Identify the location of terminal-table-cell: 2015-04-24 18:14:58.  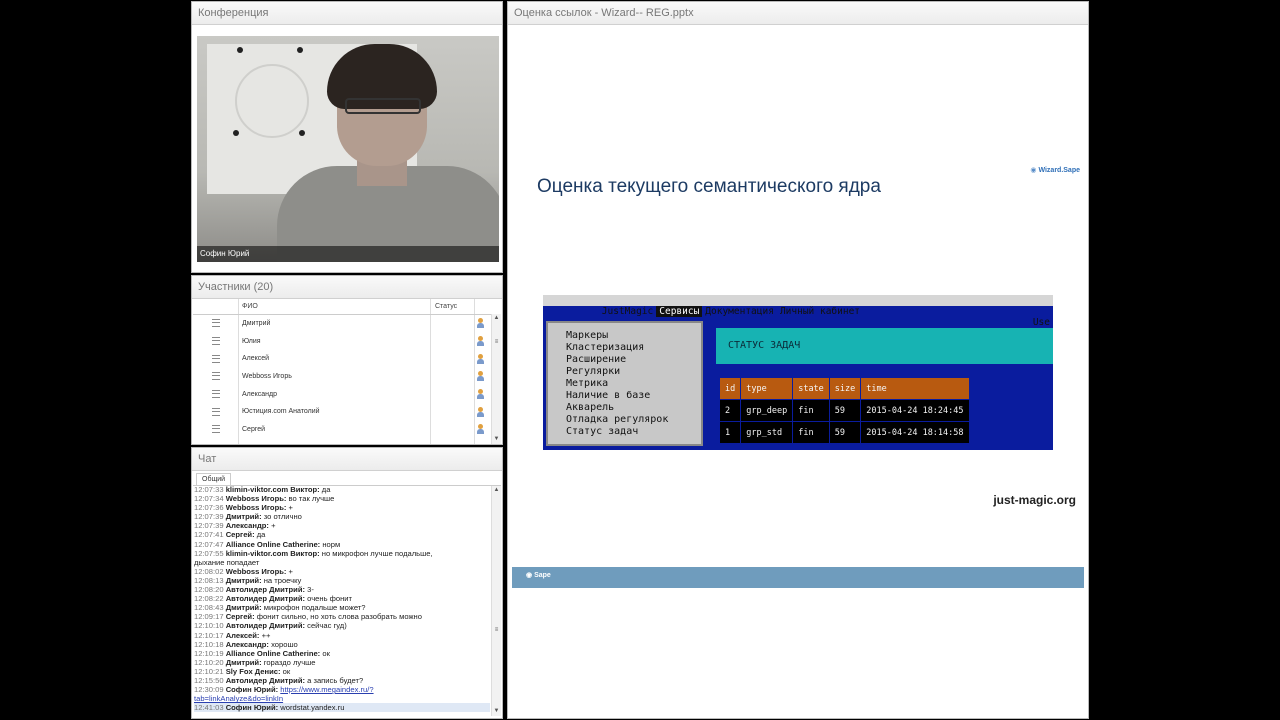
(915, 432).